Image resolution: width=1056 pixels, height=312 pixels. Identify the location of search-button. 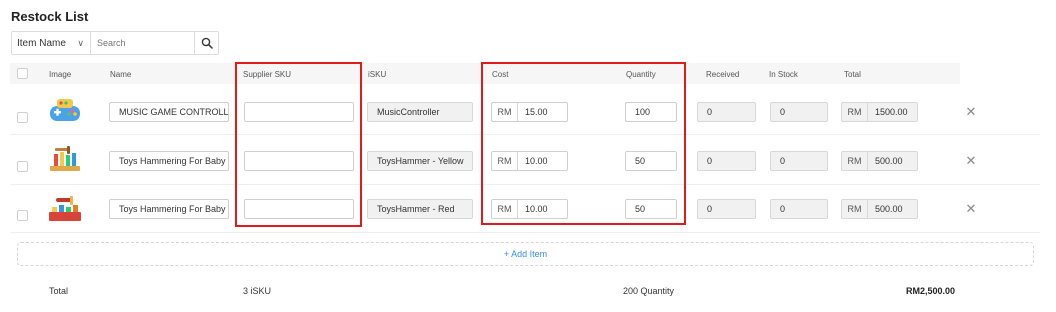
(206, 43).